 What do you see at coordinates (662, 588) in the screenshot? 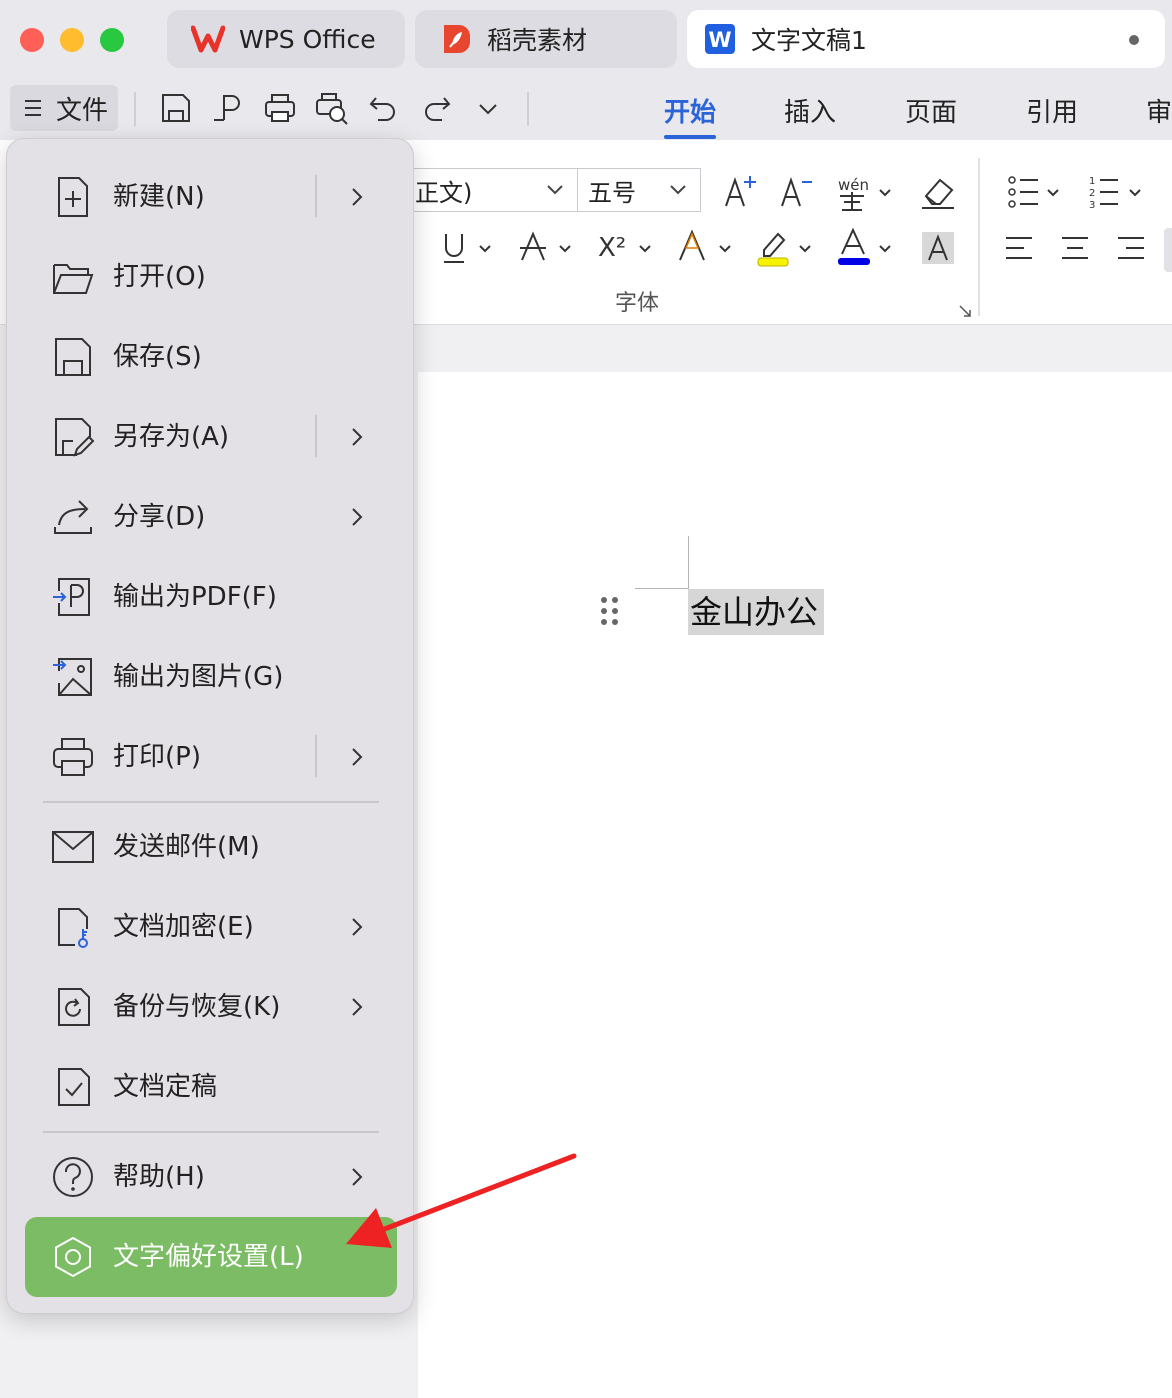
I see `margin-marker-horizontal` at bounding box center [662, 588].